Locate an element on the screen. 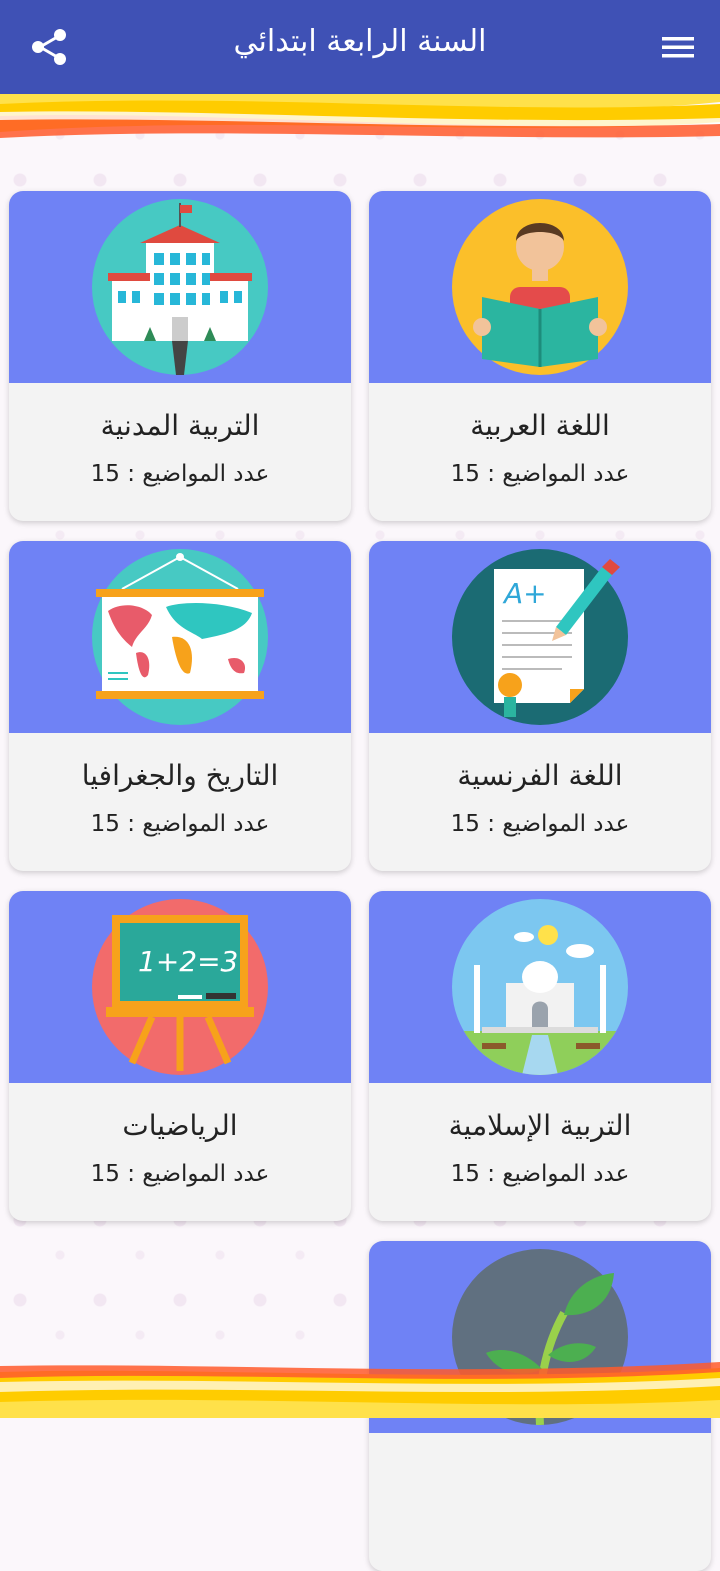  menu-icon is located at coordinates (678, 47).